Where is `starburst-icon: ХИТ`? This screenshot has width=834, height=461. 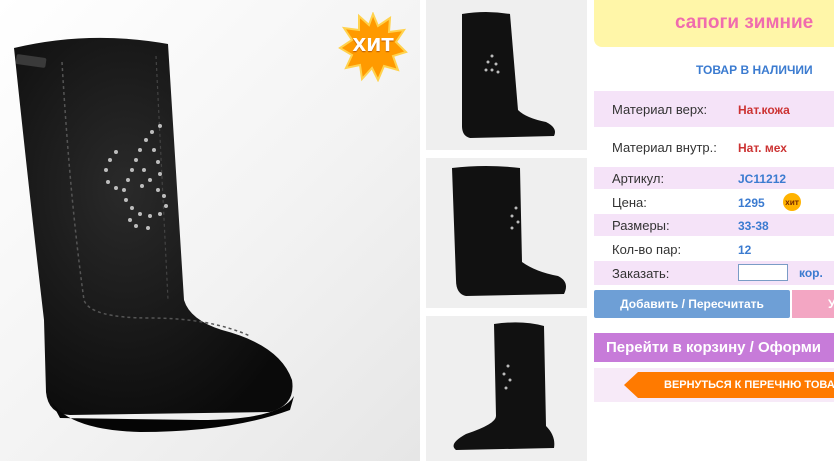
starburst-icon: ХИТ is located at coordinates (792, 202).